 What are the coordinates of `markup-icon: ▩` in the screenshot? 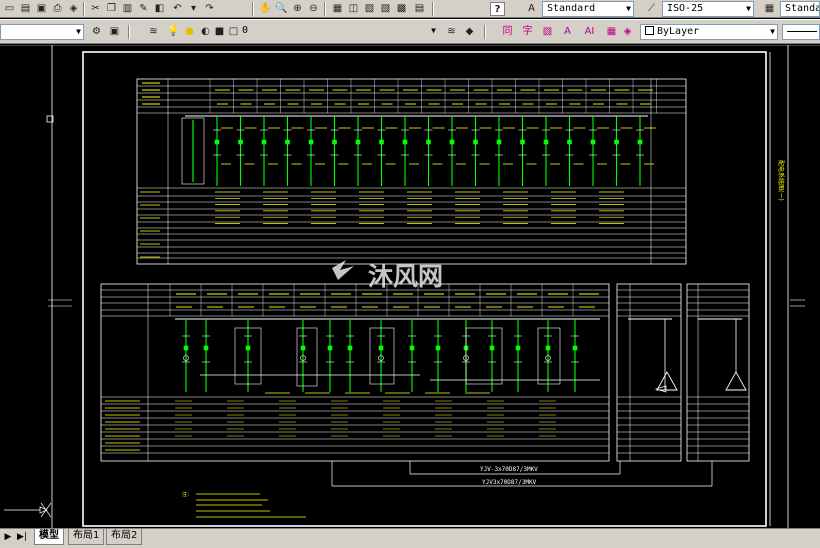 It's located at (401, 9).